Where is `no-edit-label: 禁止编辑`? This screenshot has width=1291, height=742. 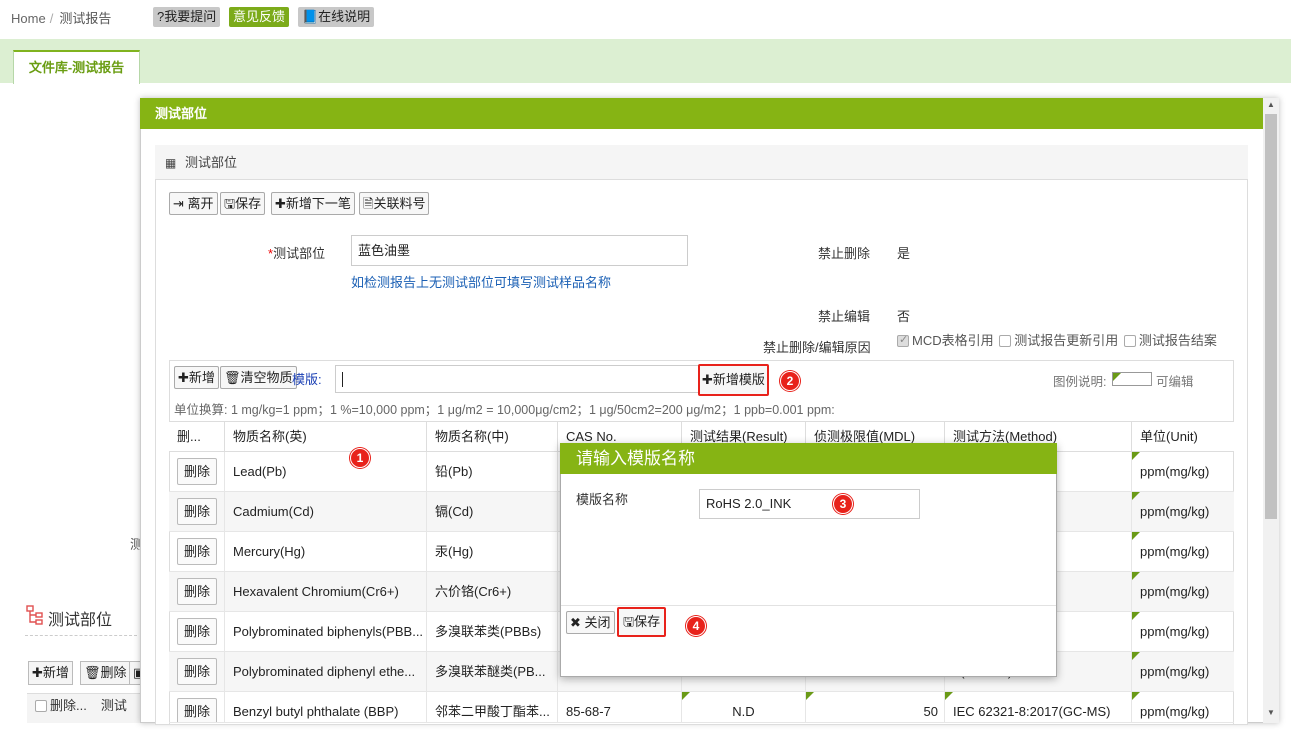 no-edit-label: 禁止编辑 is located at coordinates (844, 316).